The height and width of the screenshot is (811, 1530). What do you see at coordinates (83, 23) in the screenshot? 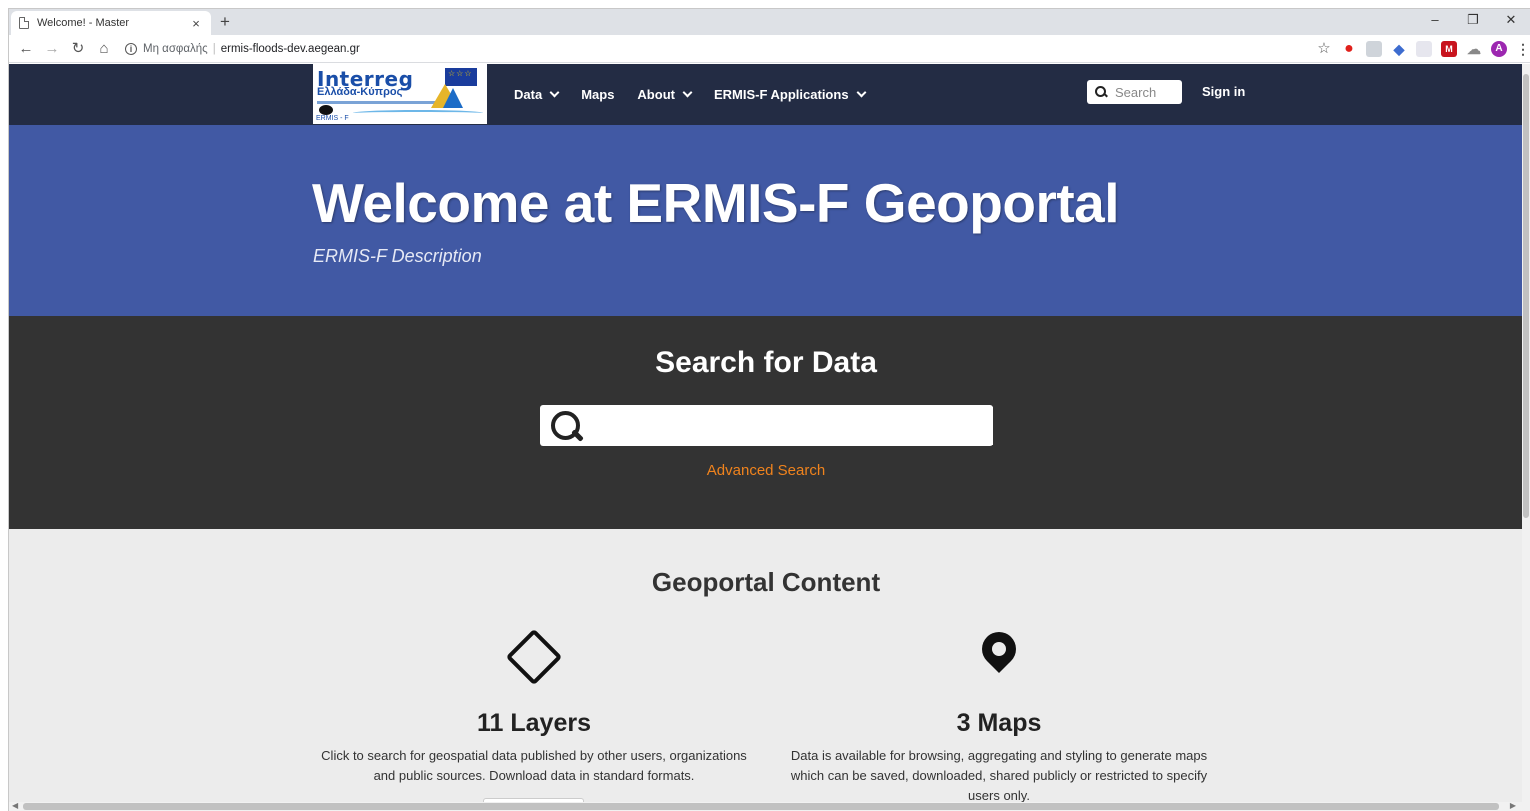
I see `tab-title: Welcome! - Master` at bounding box center [83, 23].